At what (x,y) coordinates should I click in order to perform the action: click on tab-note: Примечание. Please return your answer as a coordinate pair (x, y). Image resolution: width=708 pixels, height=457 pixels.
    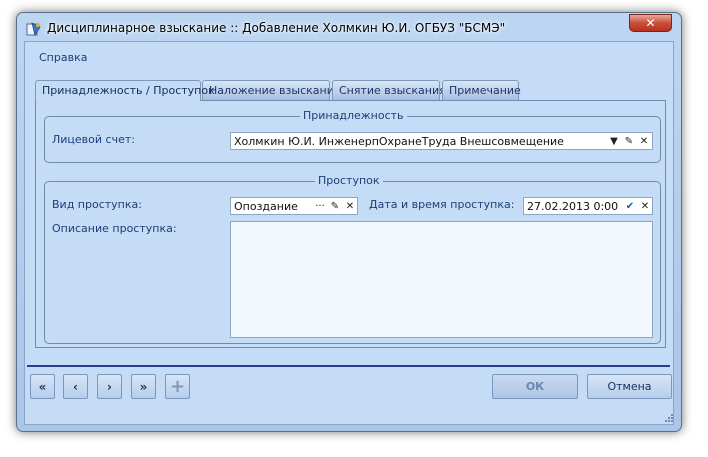
    Looking at the image, I should click on (481, 90).